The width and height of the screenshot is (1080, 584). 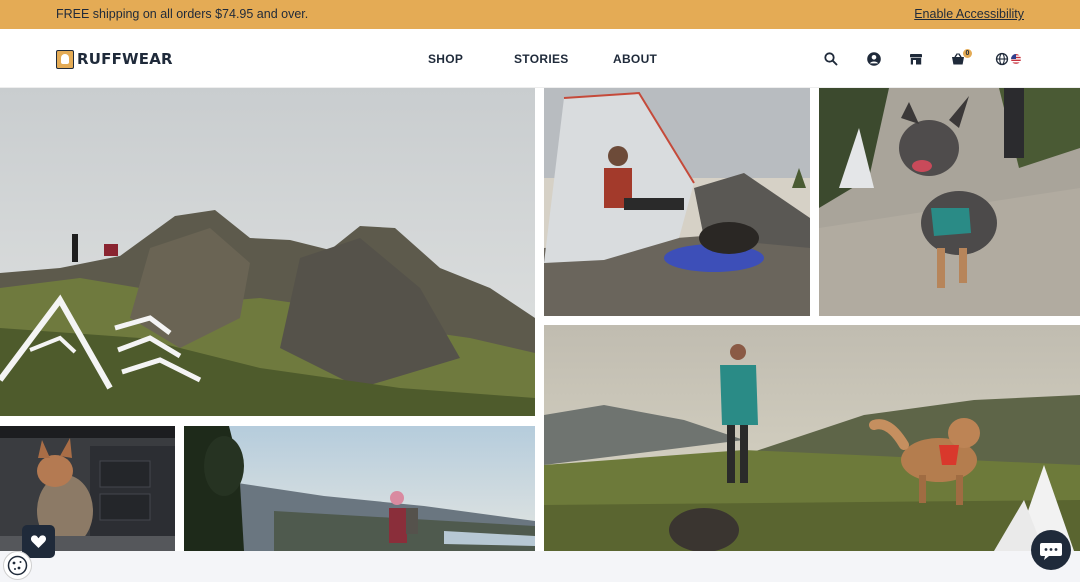 I want to click on dog-logo-icon, so click(x=65, y=59).